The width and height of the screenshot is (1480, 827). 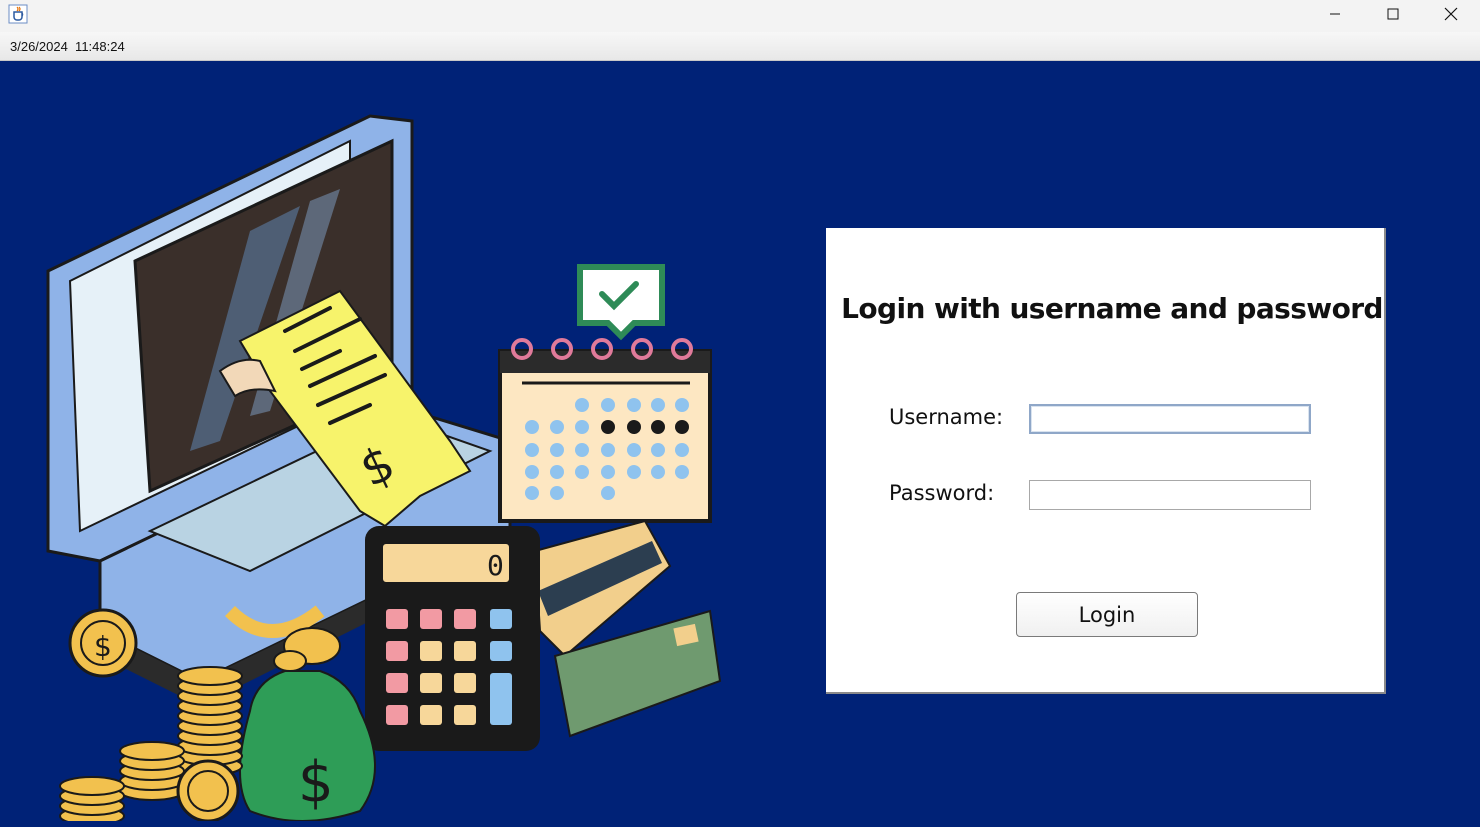 I want to click on minimize-button, so click(x=1335, y=14).